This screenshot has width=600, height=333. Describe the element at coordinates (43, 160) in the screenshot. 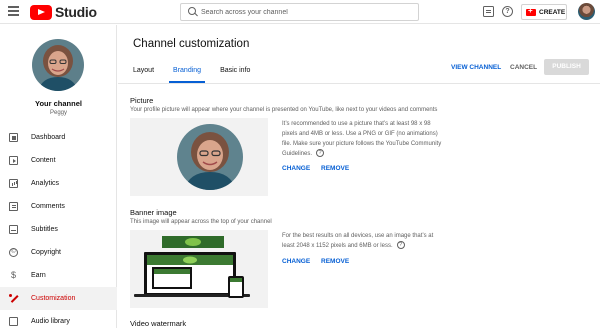

I see `sidebar-item-label: Content` at that location.